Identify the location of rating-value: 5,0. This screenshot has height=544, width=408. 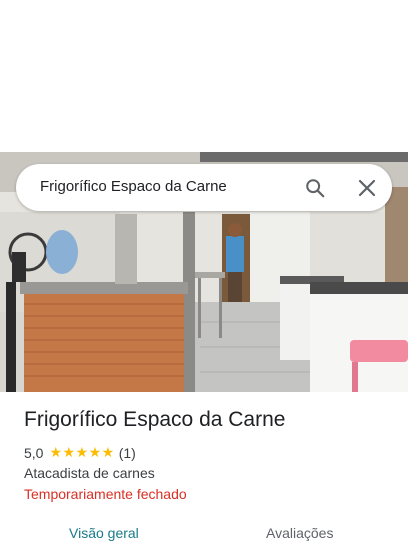
(34, 452).